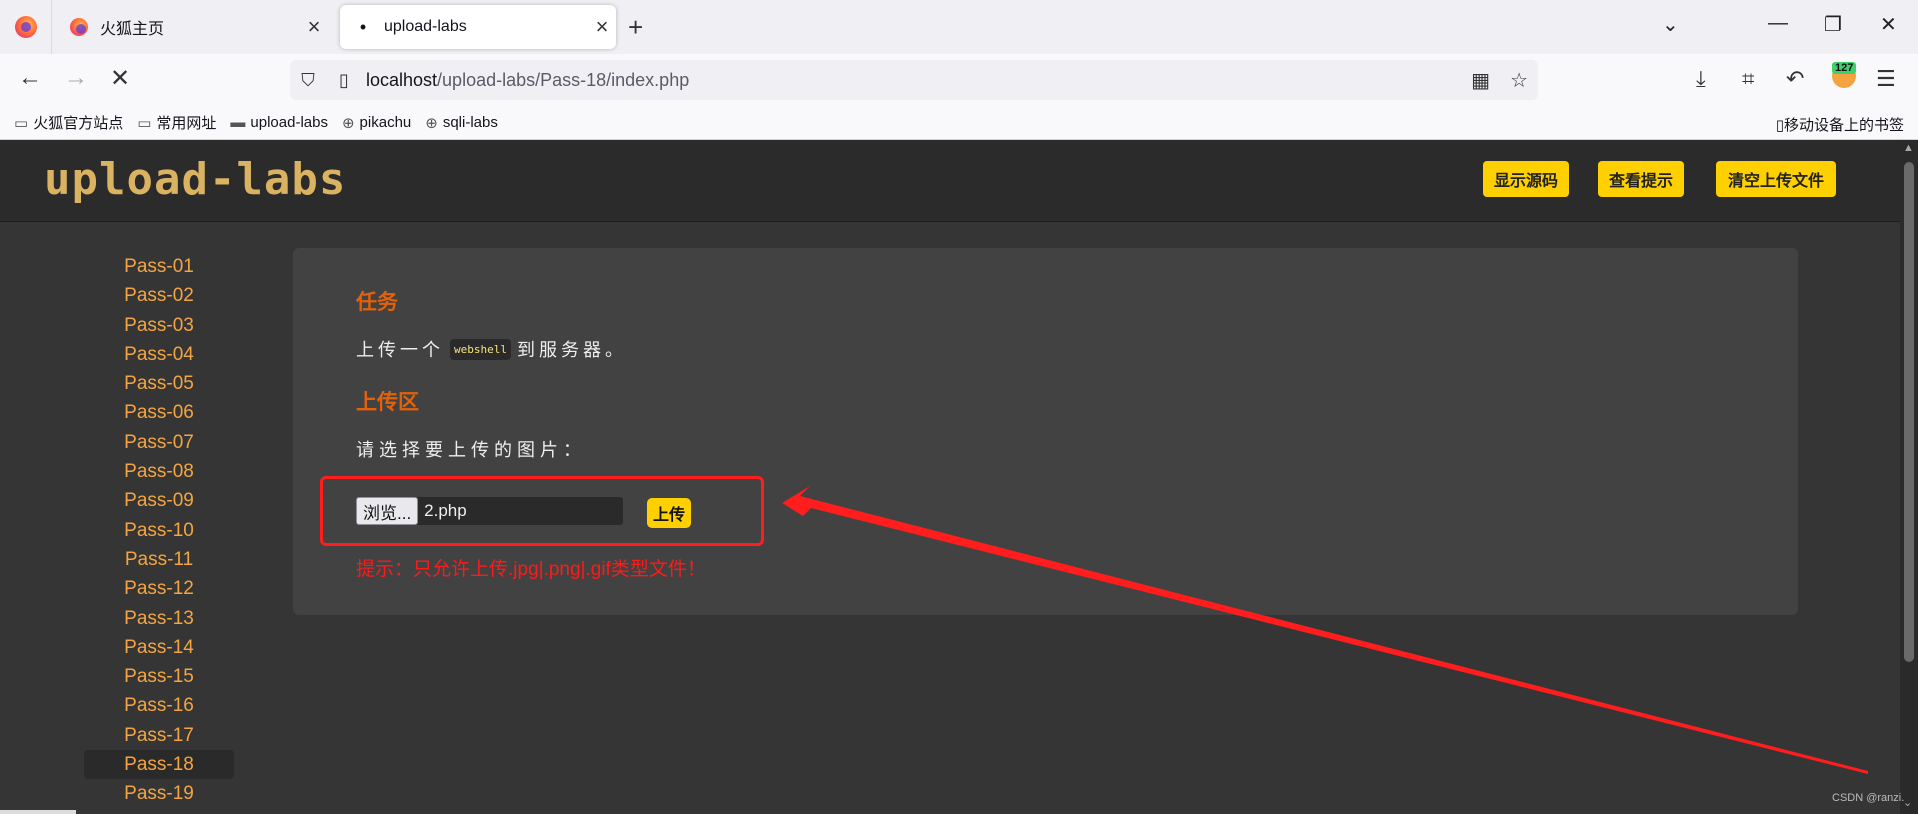 This screenshot has height=814, width=1918. Describe the element at coordinates (489, 511) in the screenshot. I see `file-input: 浏览... 2.php` at that location.